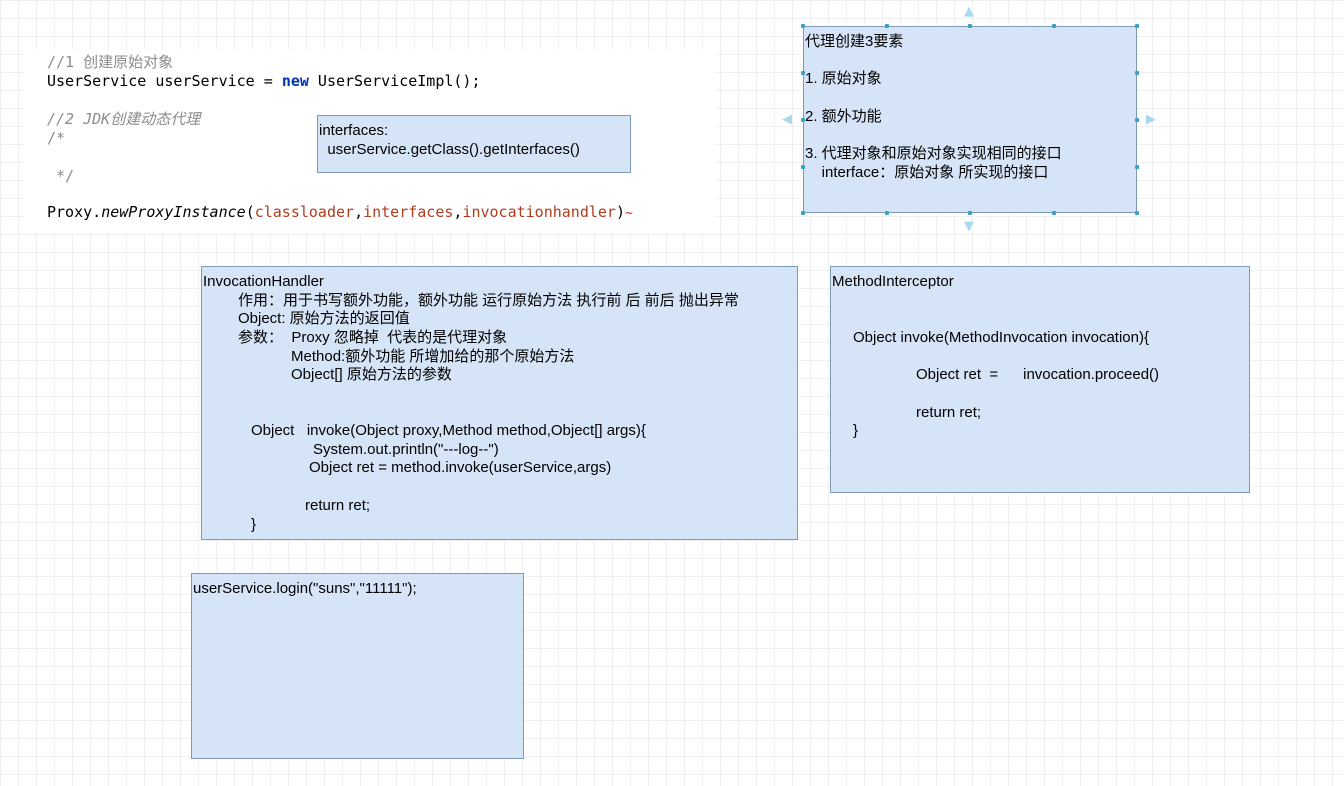 The width and height of the screenshot is (1344, 786). What do you see at coordinates (359, 212) in the screenshot?
I see `code-comma-1: ,` at bounding box center [359, 212].